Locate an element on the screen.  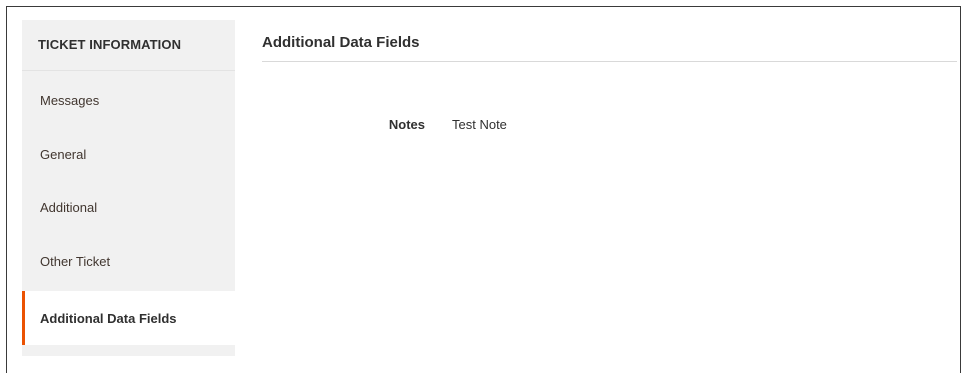
tab-label: Other Ticket is located at coordinates (75, 261).